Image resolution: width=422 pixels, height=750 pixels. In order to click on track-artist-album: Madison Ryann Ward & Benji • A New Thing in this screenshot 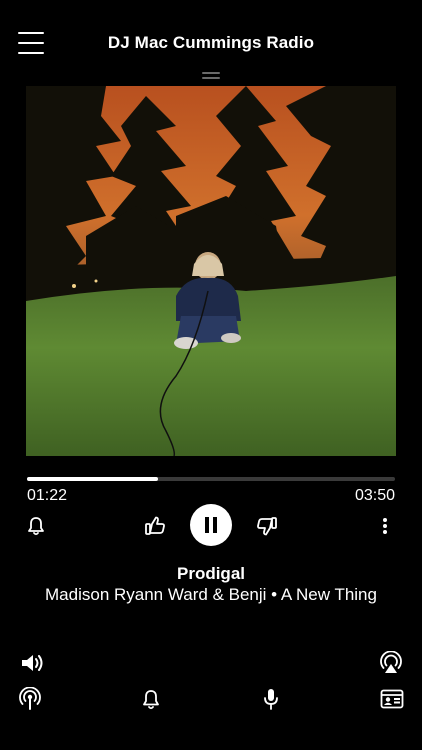, I will do `click(211, 594)`.